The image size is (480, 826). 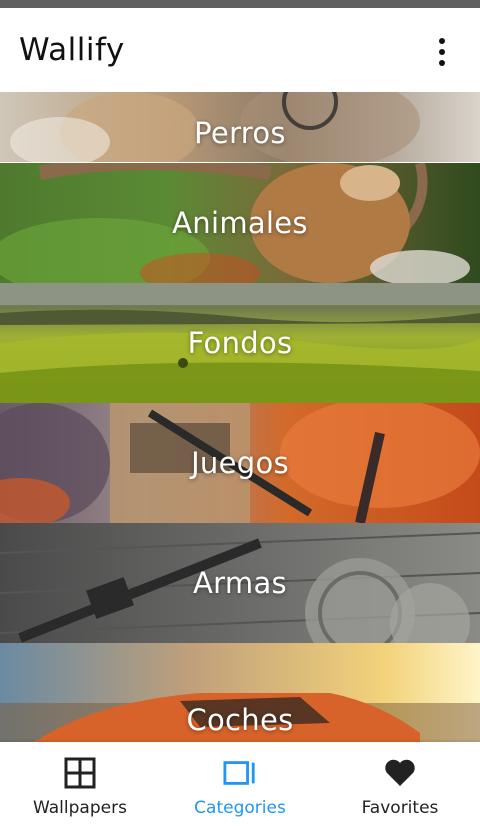 I want to click on bottom-navigation: Wallpapers Categories Favorites, so click(x=240, y=784).